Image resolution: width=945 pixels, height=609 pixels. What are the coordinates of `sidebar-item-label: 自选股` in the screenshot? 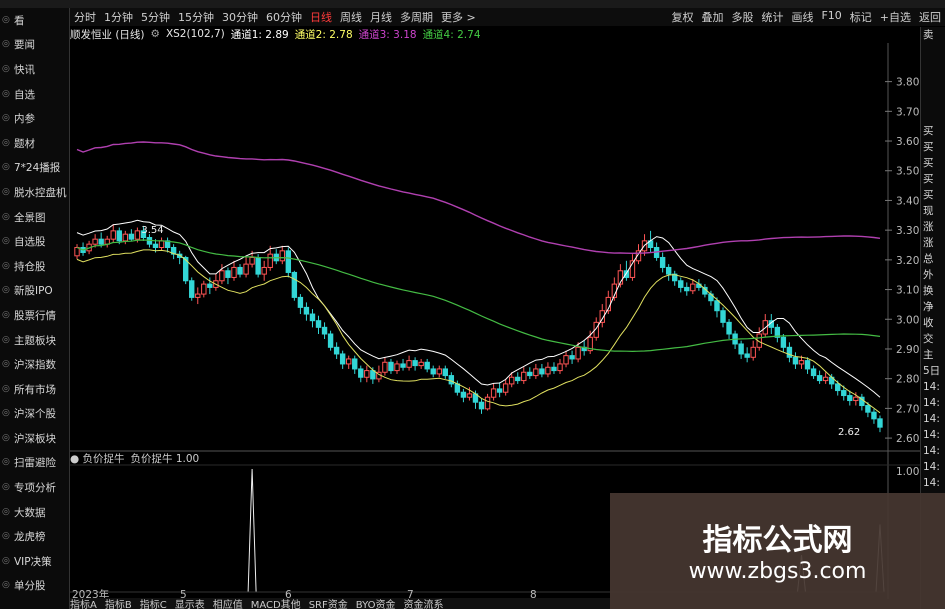 It's located at (30, 242).